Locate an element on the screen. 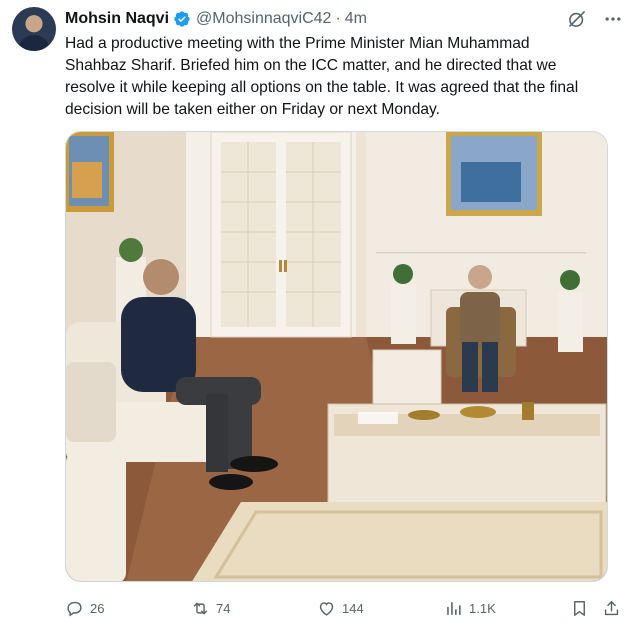 This screenshot has height=631, width=640. bookmark-icon is located at coordinates (579, 608).